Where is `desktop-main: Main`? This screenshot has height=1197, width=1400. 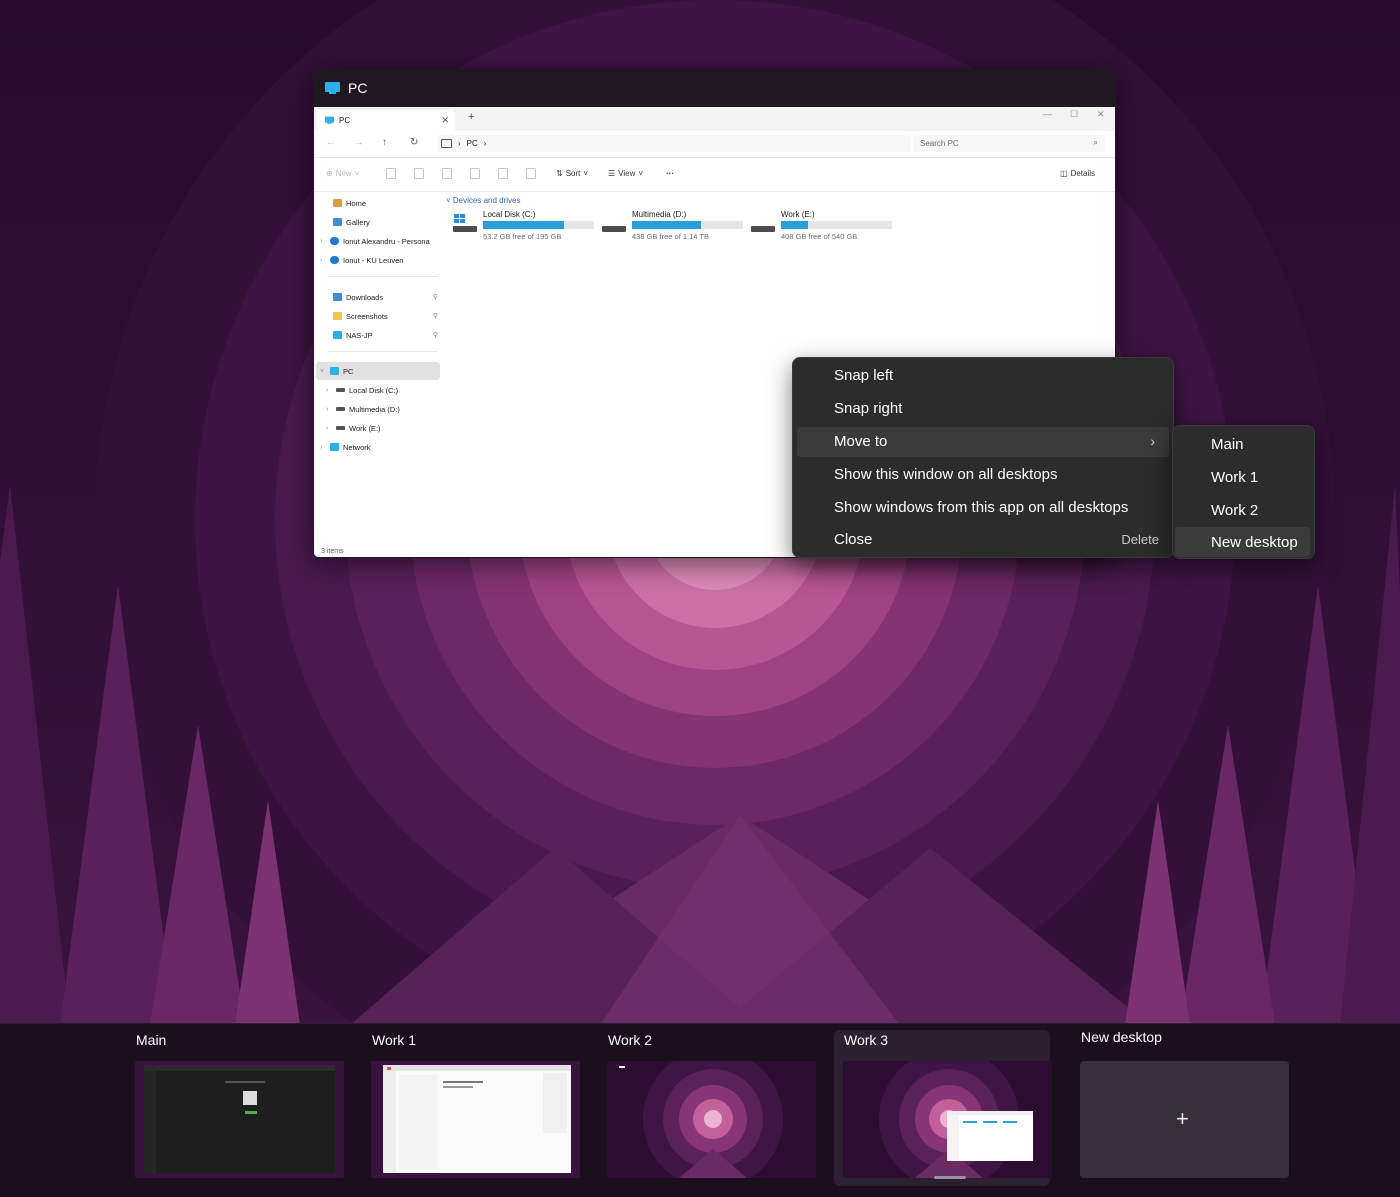
desktop-main: Main is located at coordinates (241, 1105).